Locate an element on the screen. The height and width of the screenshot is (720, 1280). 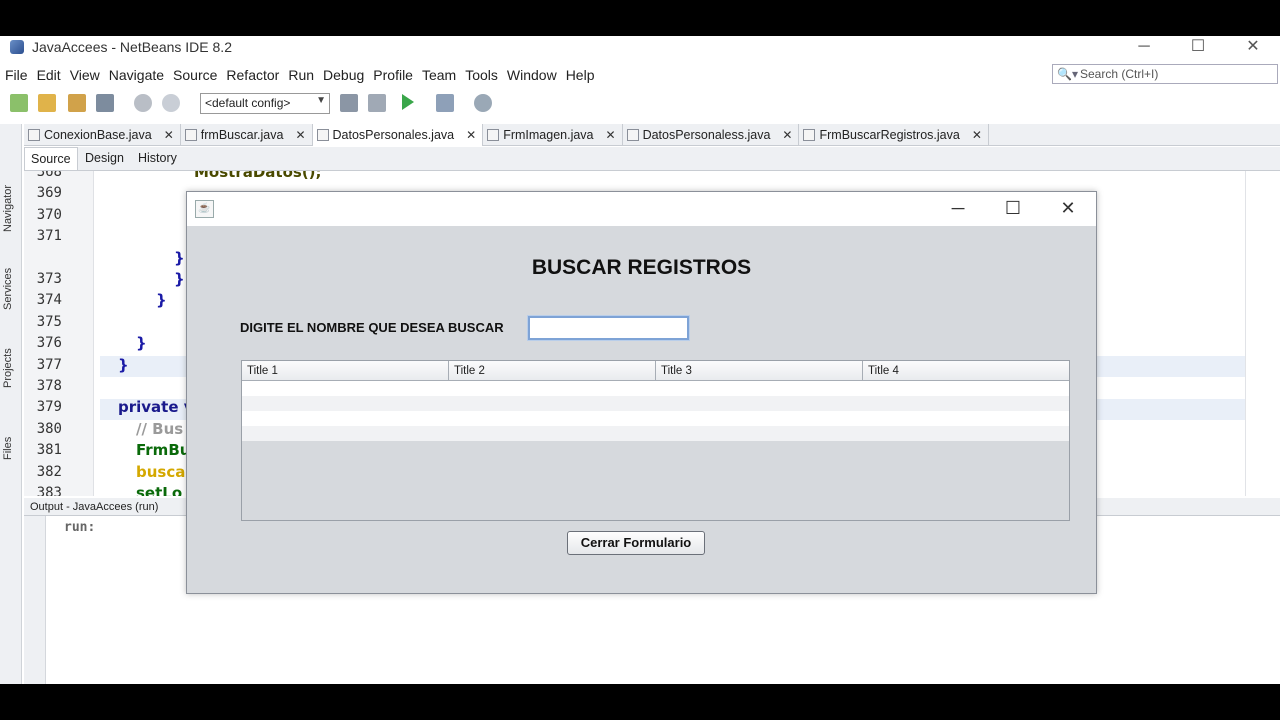
run-icon is located at coordinates (408, 102).